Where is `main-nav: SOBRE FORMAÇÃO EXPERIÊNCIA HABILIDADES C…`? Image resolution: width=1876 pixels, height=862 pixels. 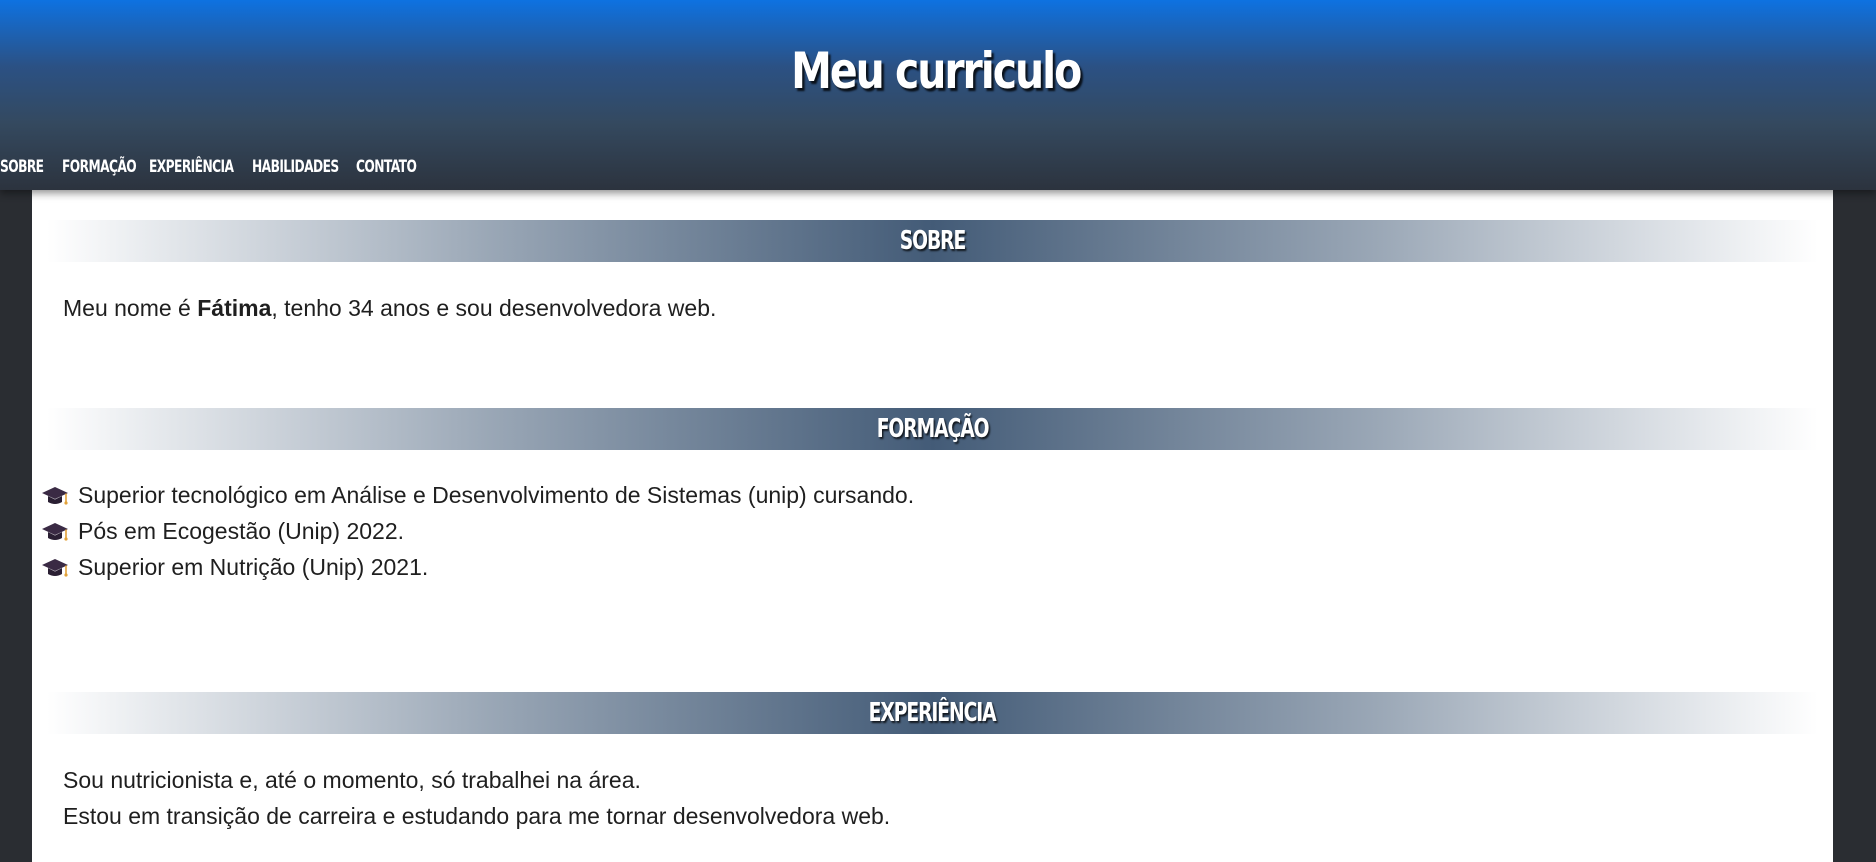
main-nav: SOBRE FORMAÇÃO EXPERIÊNCIA HABILIDADES C… is located at coordinates (213, 167).